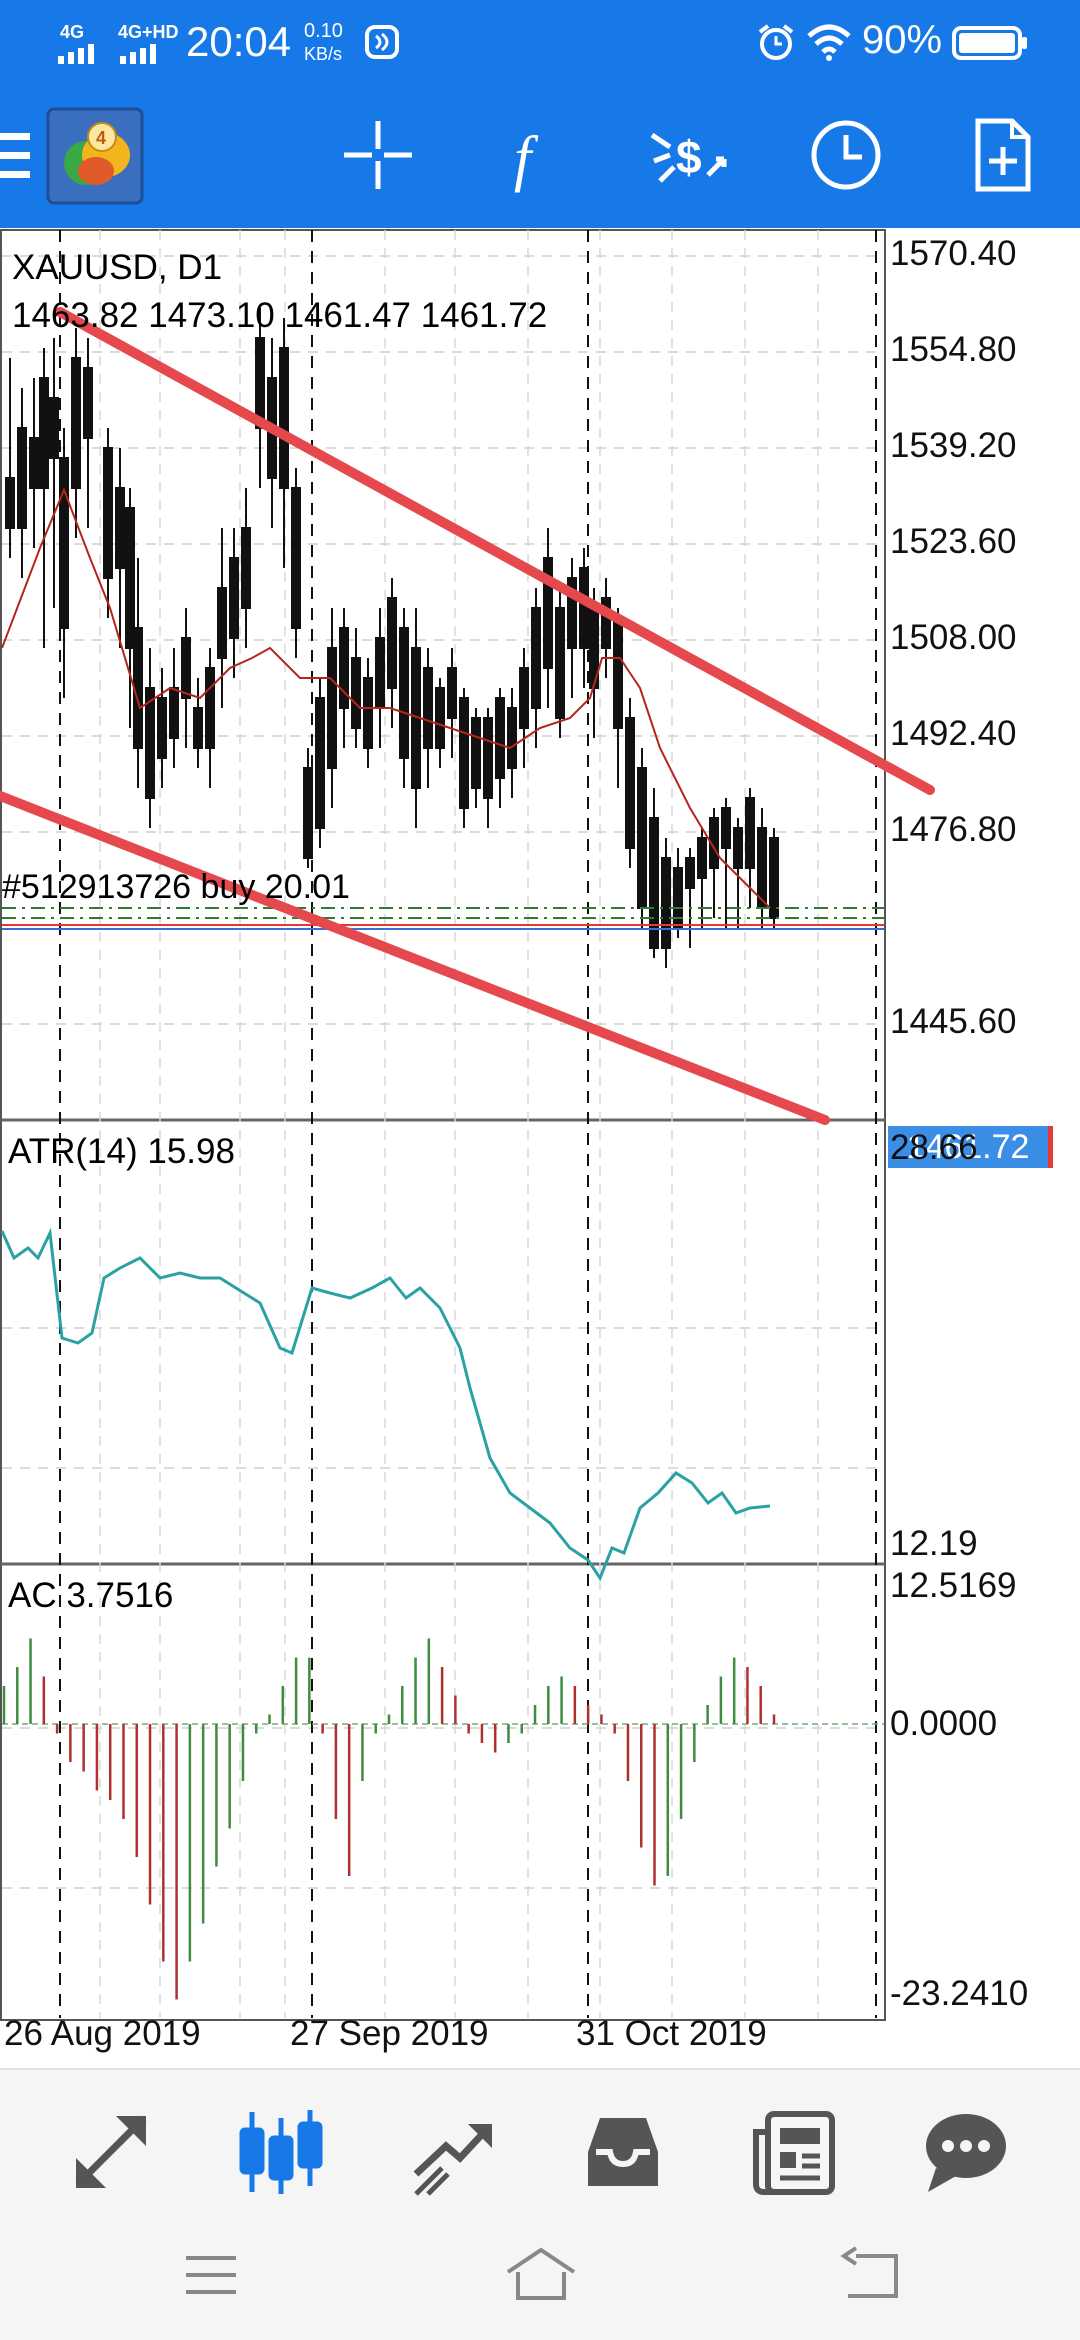  Describe the element at coordinates (121, 1151) in the screenshot. I see `atr-label: ATR(14) 15.98` at that location.